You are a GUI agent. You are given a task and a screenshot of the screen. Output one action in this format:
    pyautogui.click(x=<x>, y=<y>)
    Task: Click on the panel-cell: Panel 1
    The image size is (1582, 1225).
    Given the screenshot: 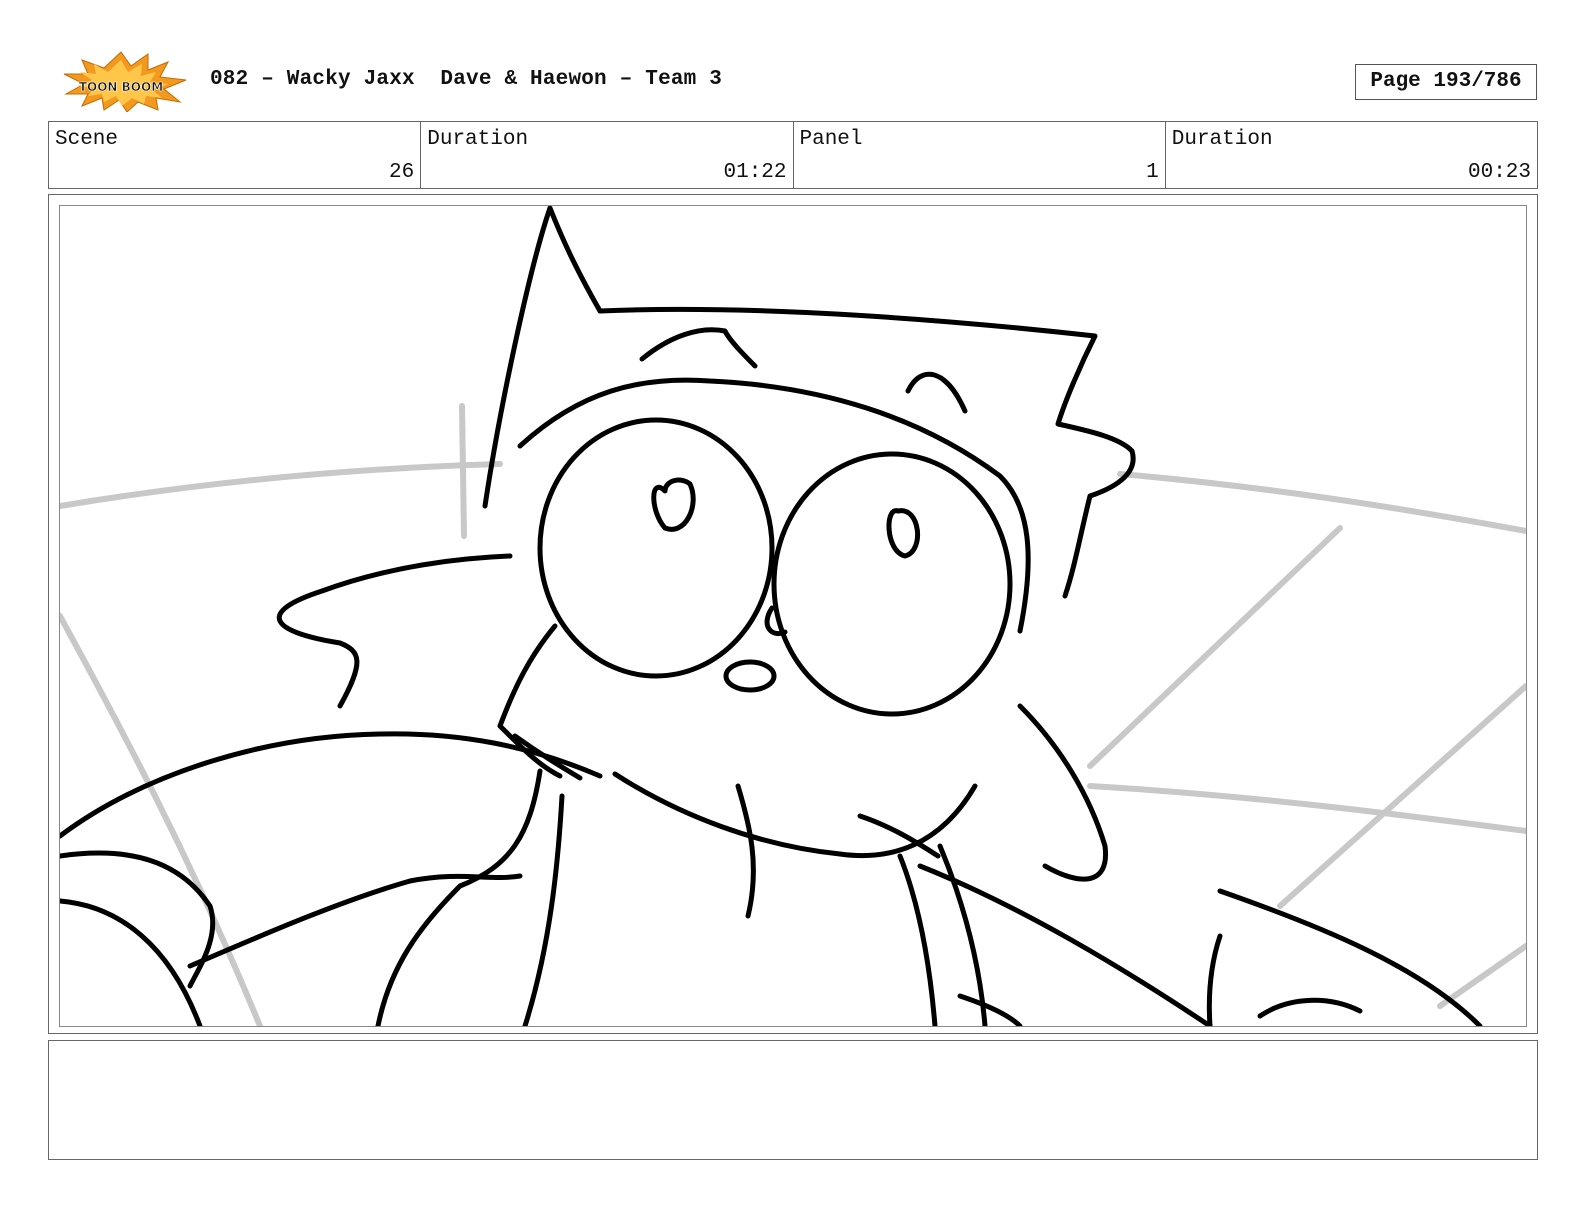 What is the action you would take?
    pyautogui.click(x=980, y=155)
    